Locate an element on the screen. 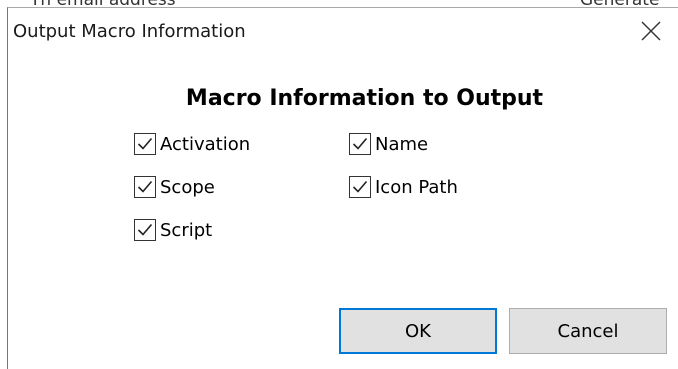  scope-checkbox is located at coordinates (145, 187).